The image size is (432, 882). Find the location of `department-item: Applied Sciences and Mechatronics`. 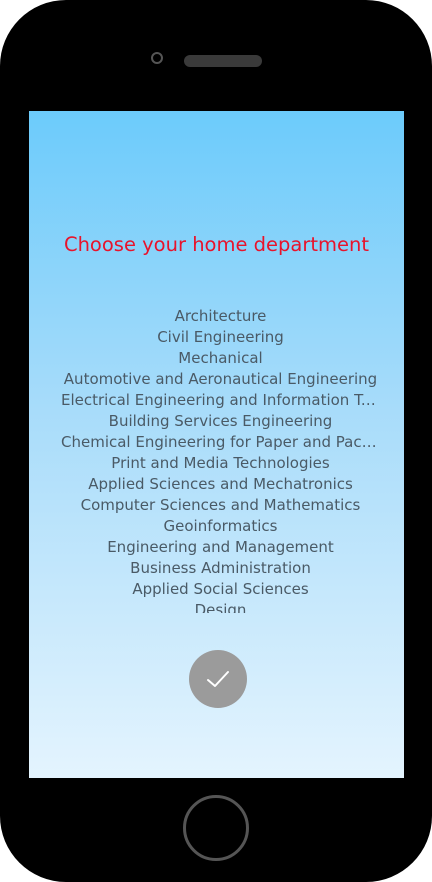

department-item: Applied Sciences and Mechatronics is located at coordinates (216, 484).